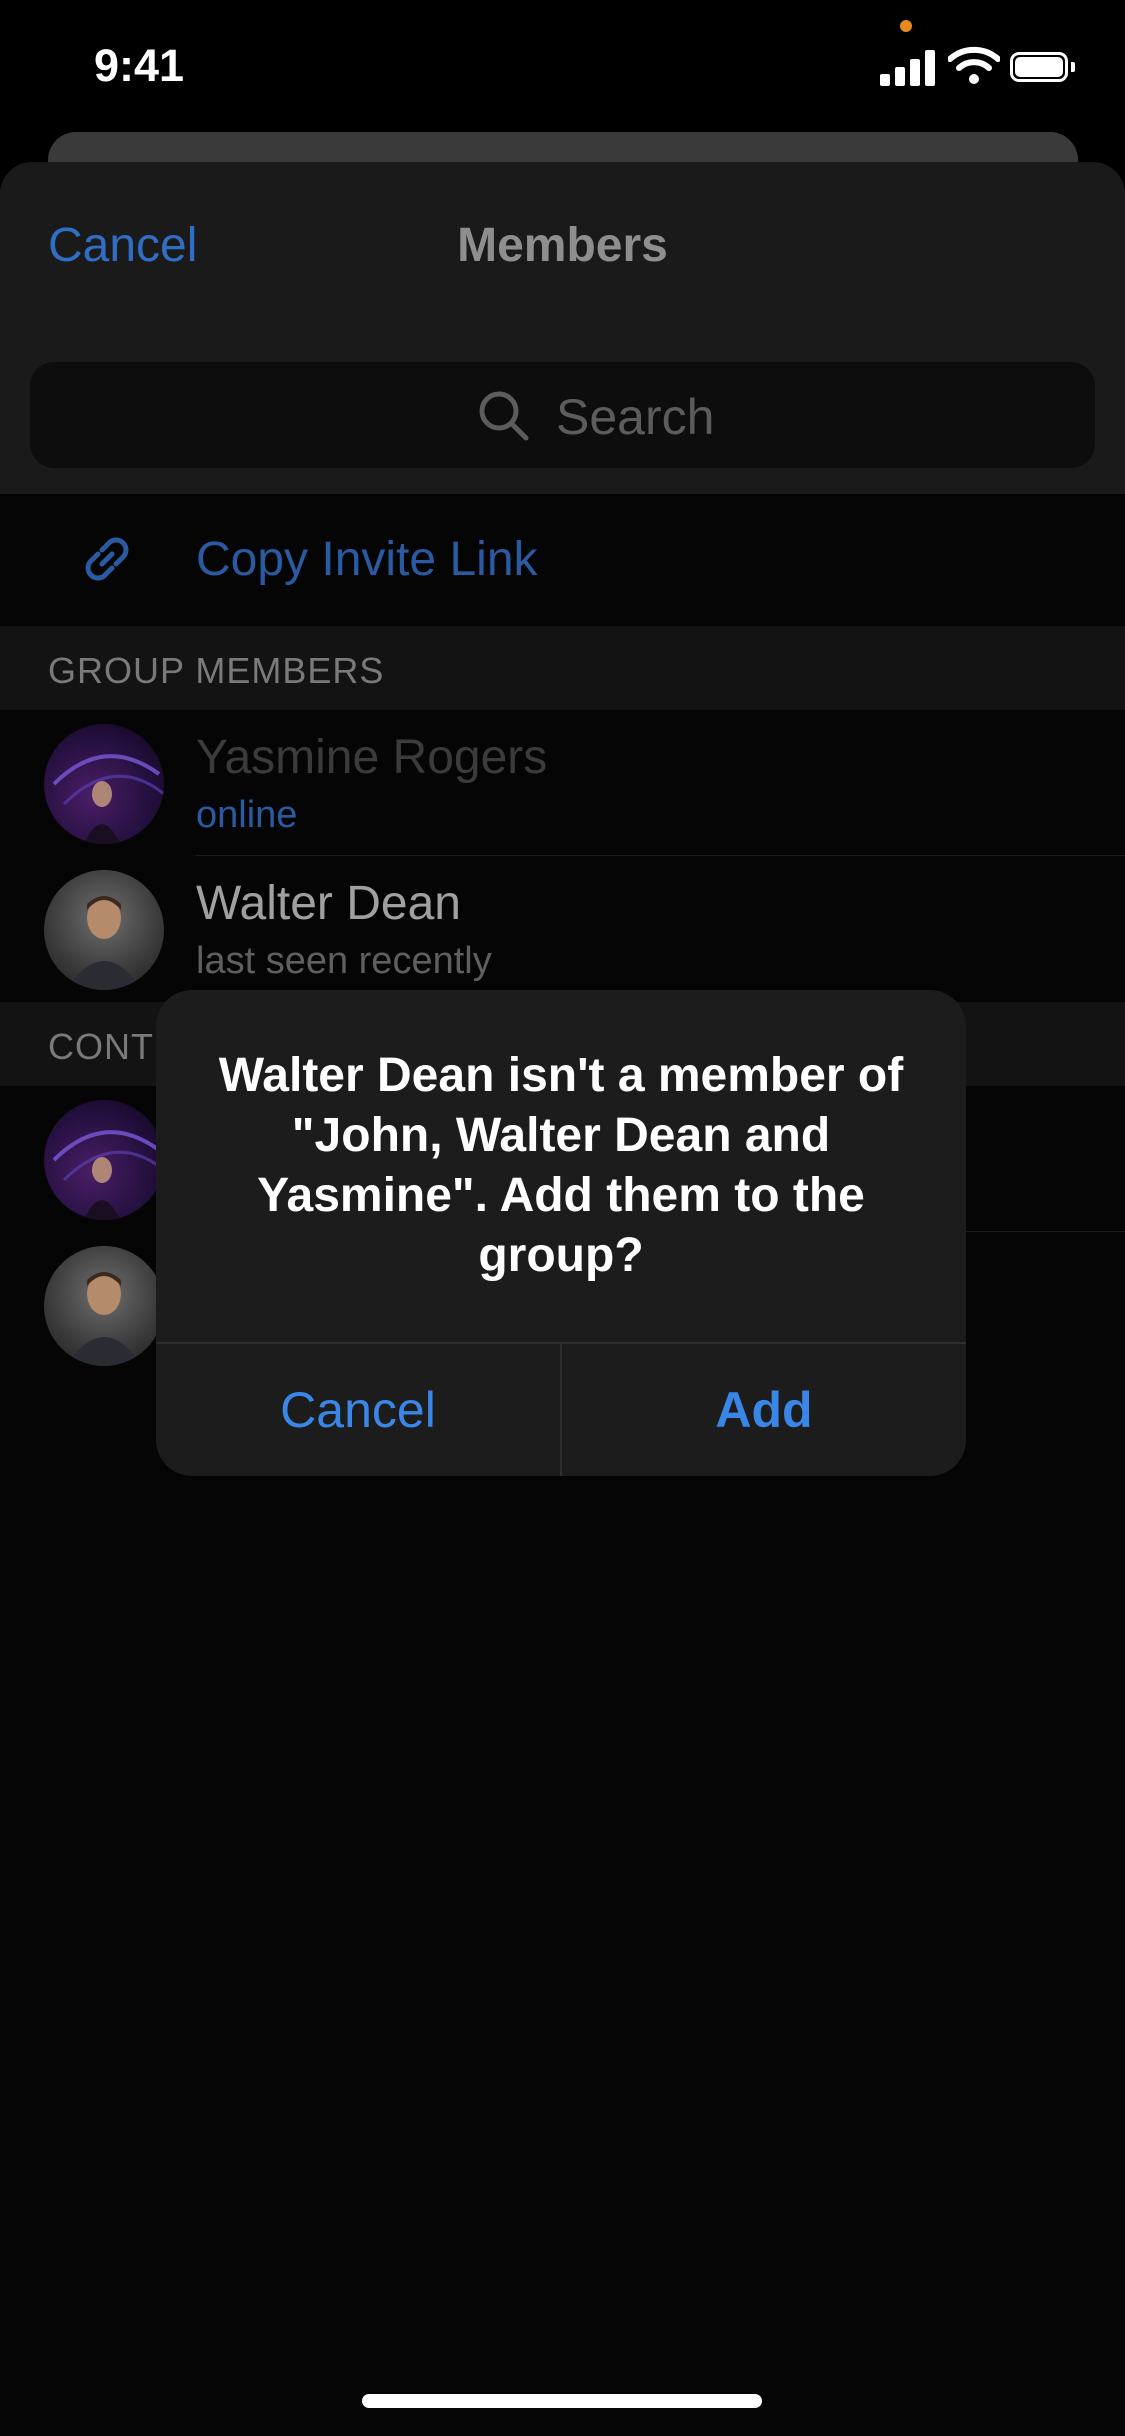 The height and width of the screenshot is (2436, 1125). I want to click on cancel-button: Cancel, so click(122, 245).